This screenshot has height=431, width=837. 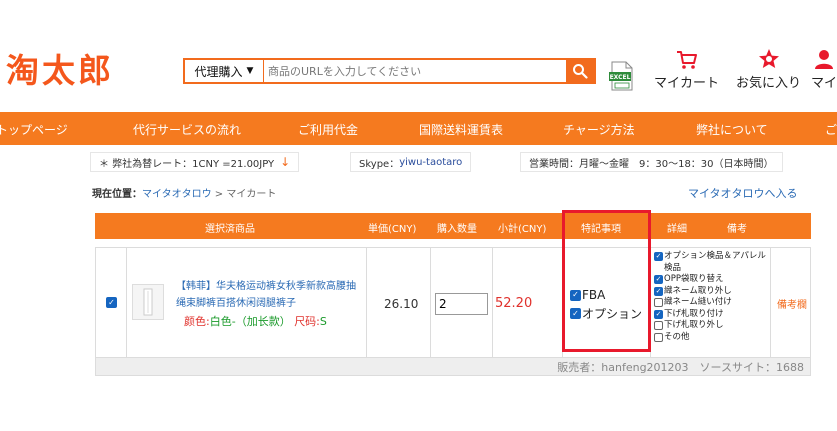 I want to click on search-input, so click(x=415, y=71).